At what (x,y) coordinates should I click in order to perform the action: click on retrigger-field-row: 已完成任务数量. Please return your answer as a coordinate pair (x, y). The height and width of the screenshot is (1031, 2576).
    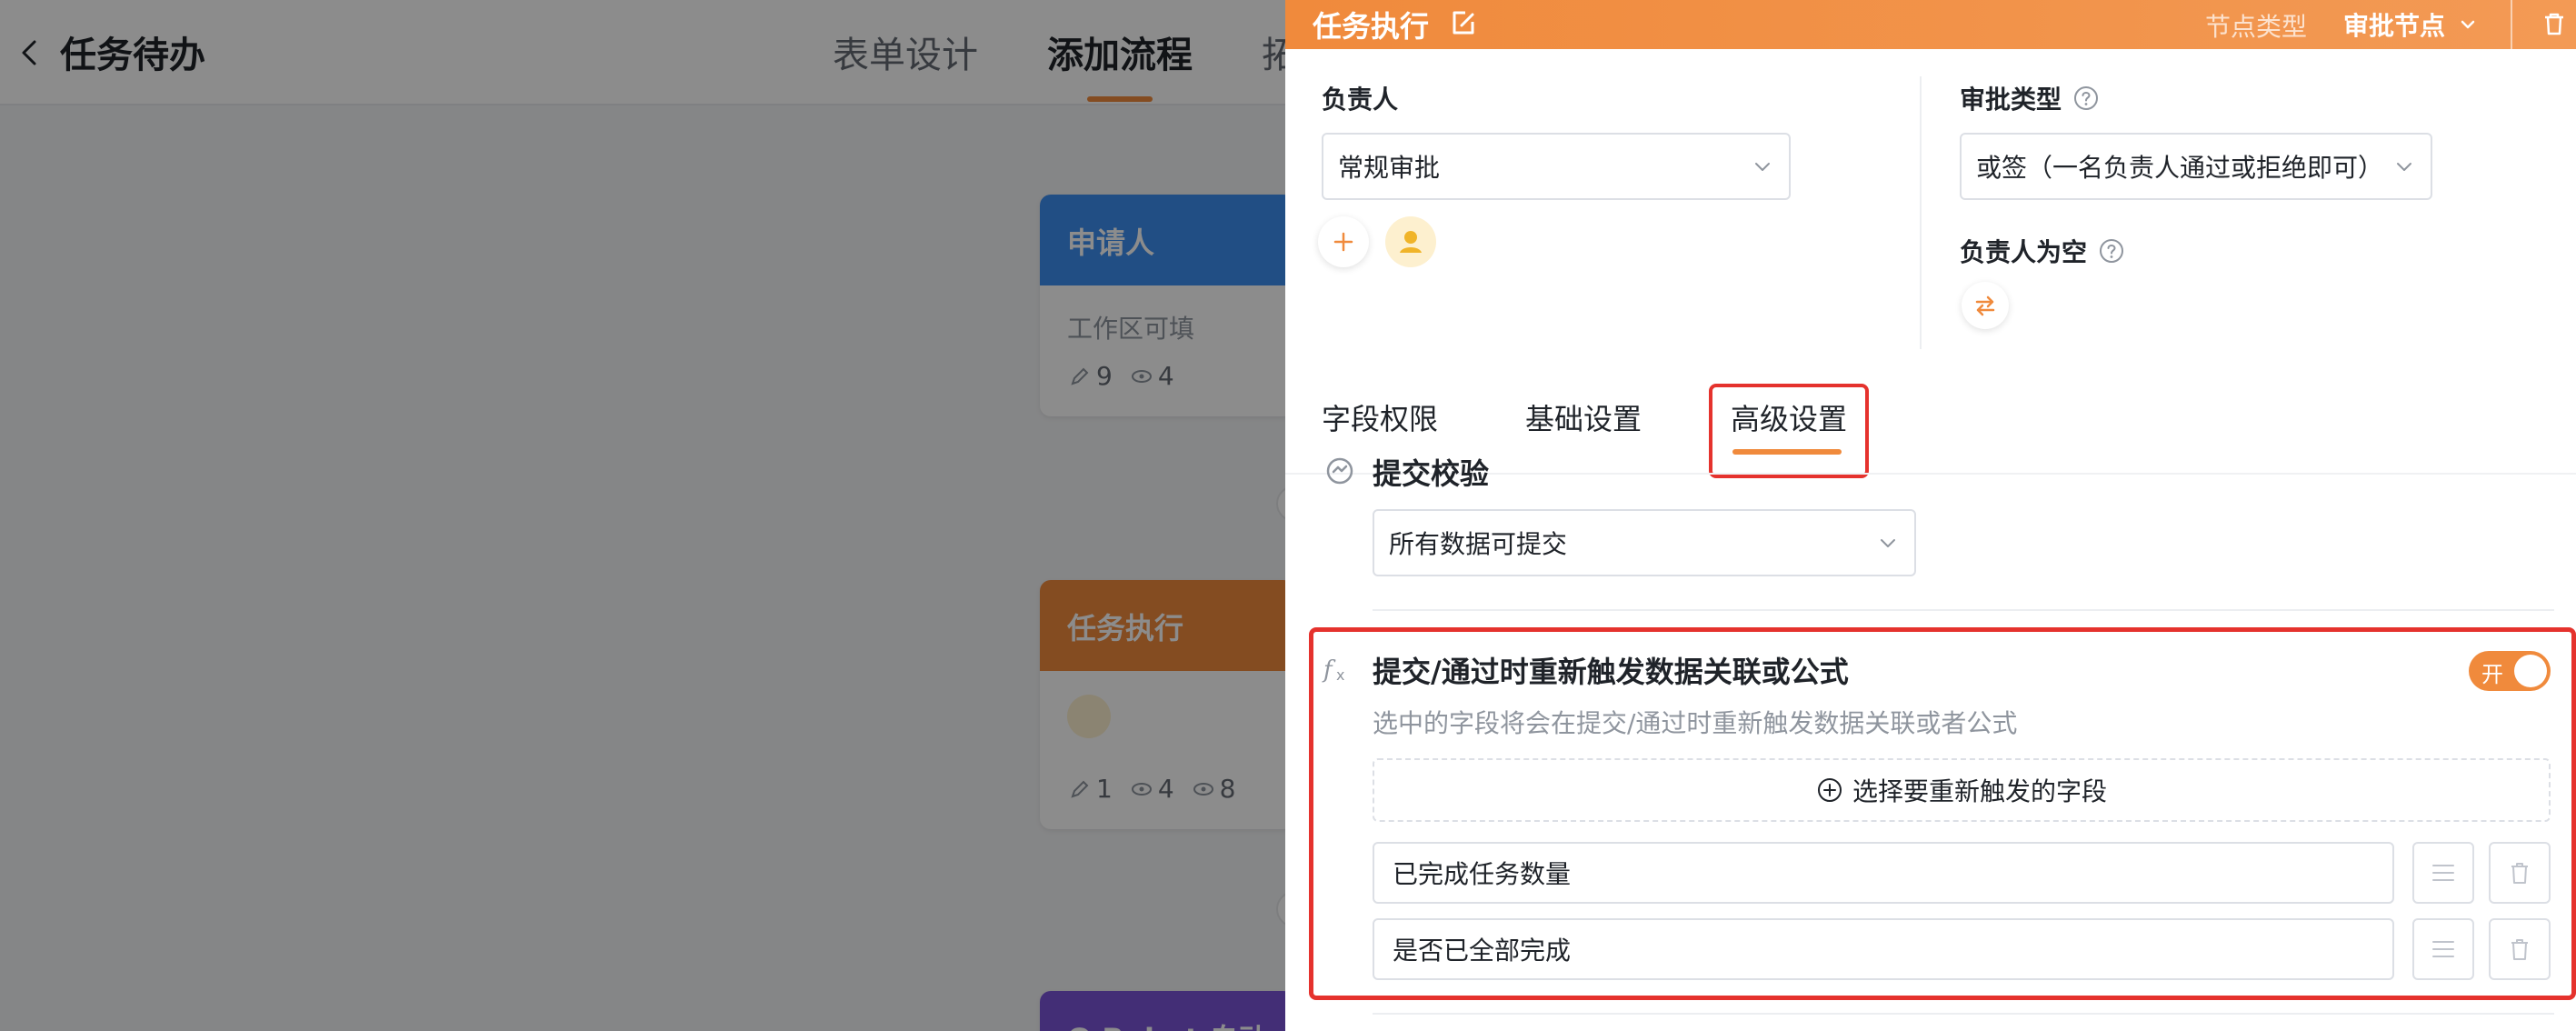
    Looking at the image, I should click on (1883, 873).